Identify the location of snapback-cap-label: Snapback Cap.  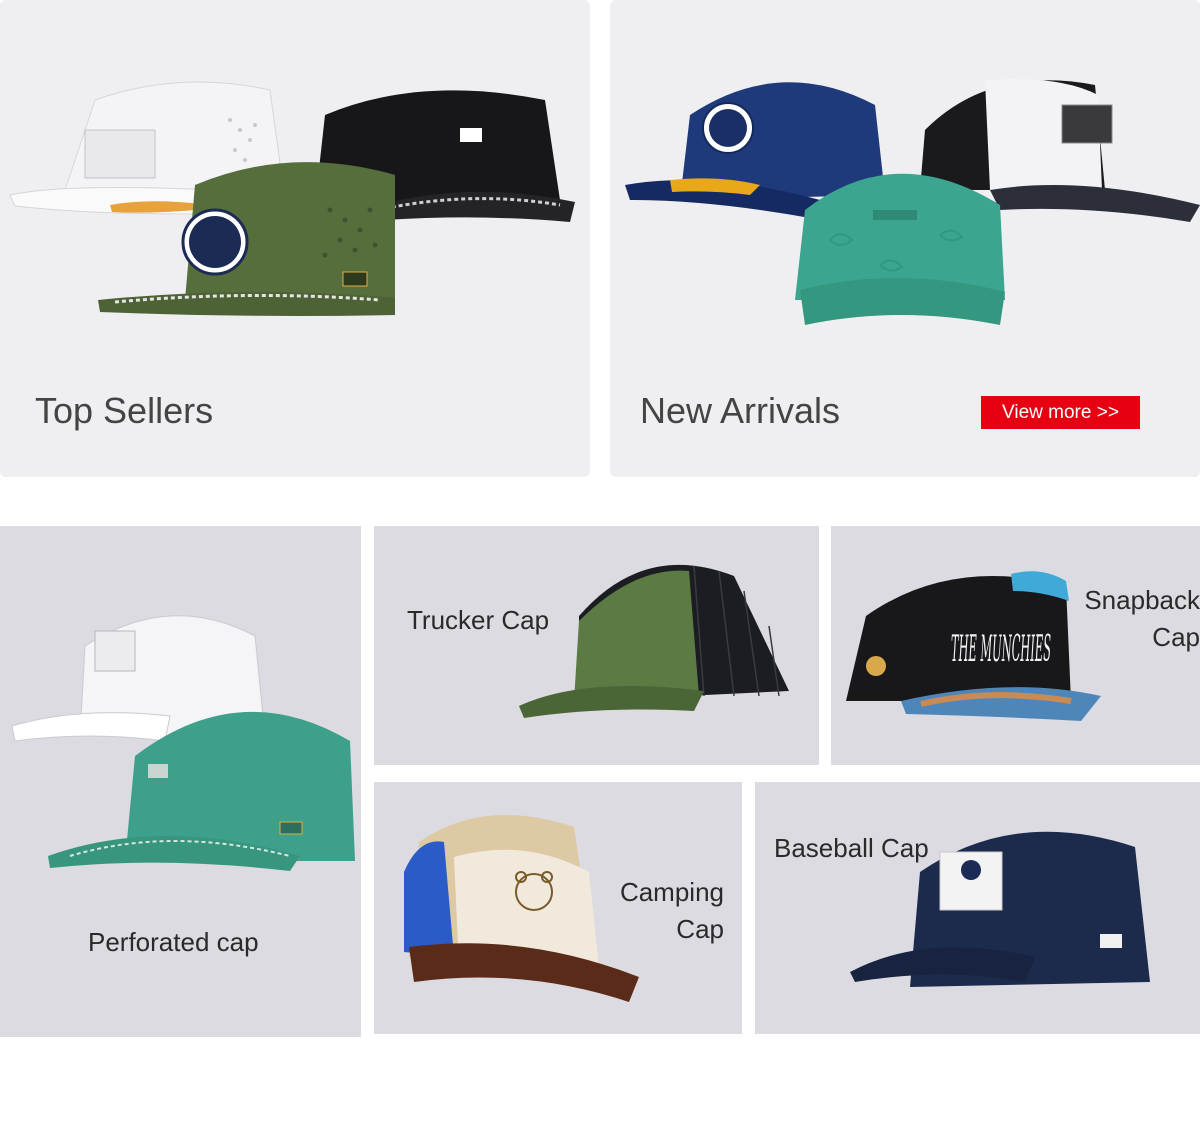
(1142, 618).